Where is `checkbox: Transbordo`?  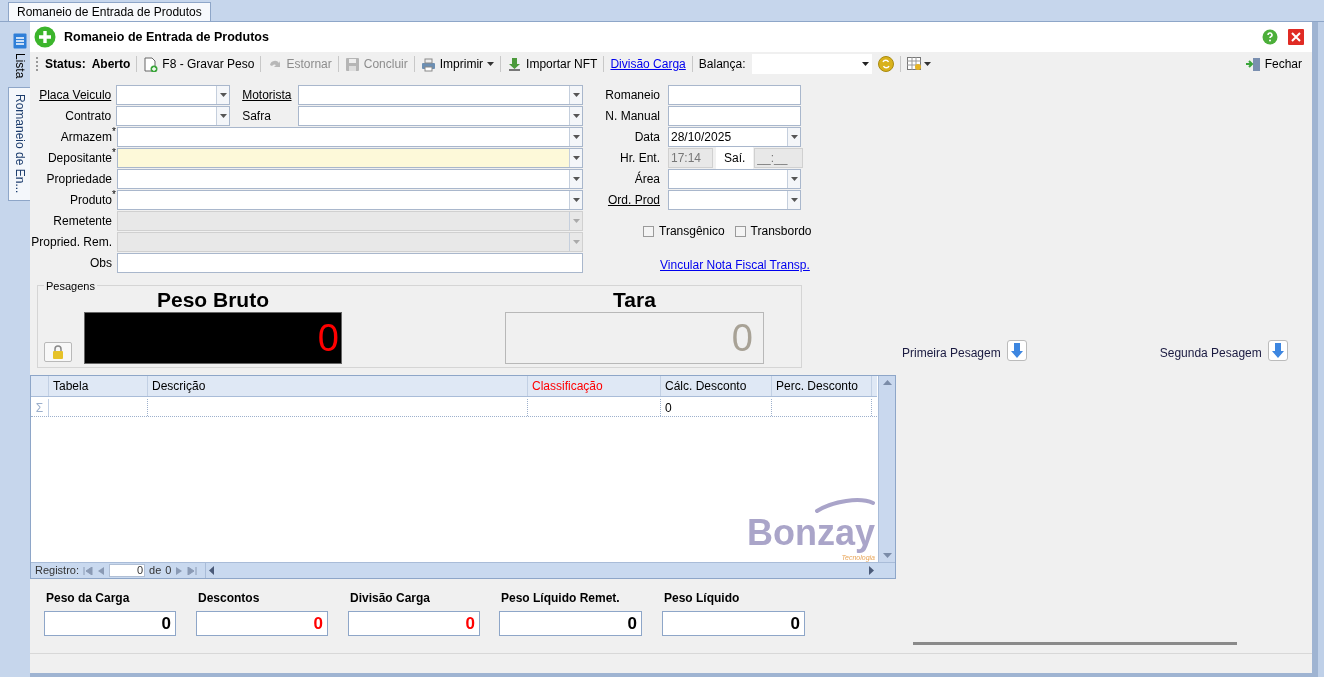 checkbox: Transbordo is located at coordinates (773, 231).